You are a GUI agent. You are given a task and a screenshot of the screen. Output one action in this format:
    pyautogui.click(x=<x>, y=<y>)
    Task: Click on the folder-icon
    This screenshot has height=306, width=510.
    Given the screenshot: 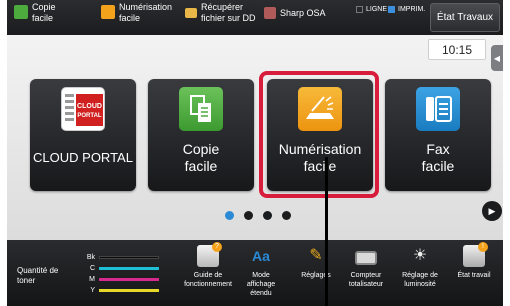 What is the action you would take?
    pyautogui.click(x=191, y=13)
    